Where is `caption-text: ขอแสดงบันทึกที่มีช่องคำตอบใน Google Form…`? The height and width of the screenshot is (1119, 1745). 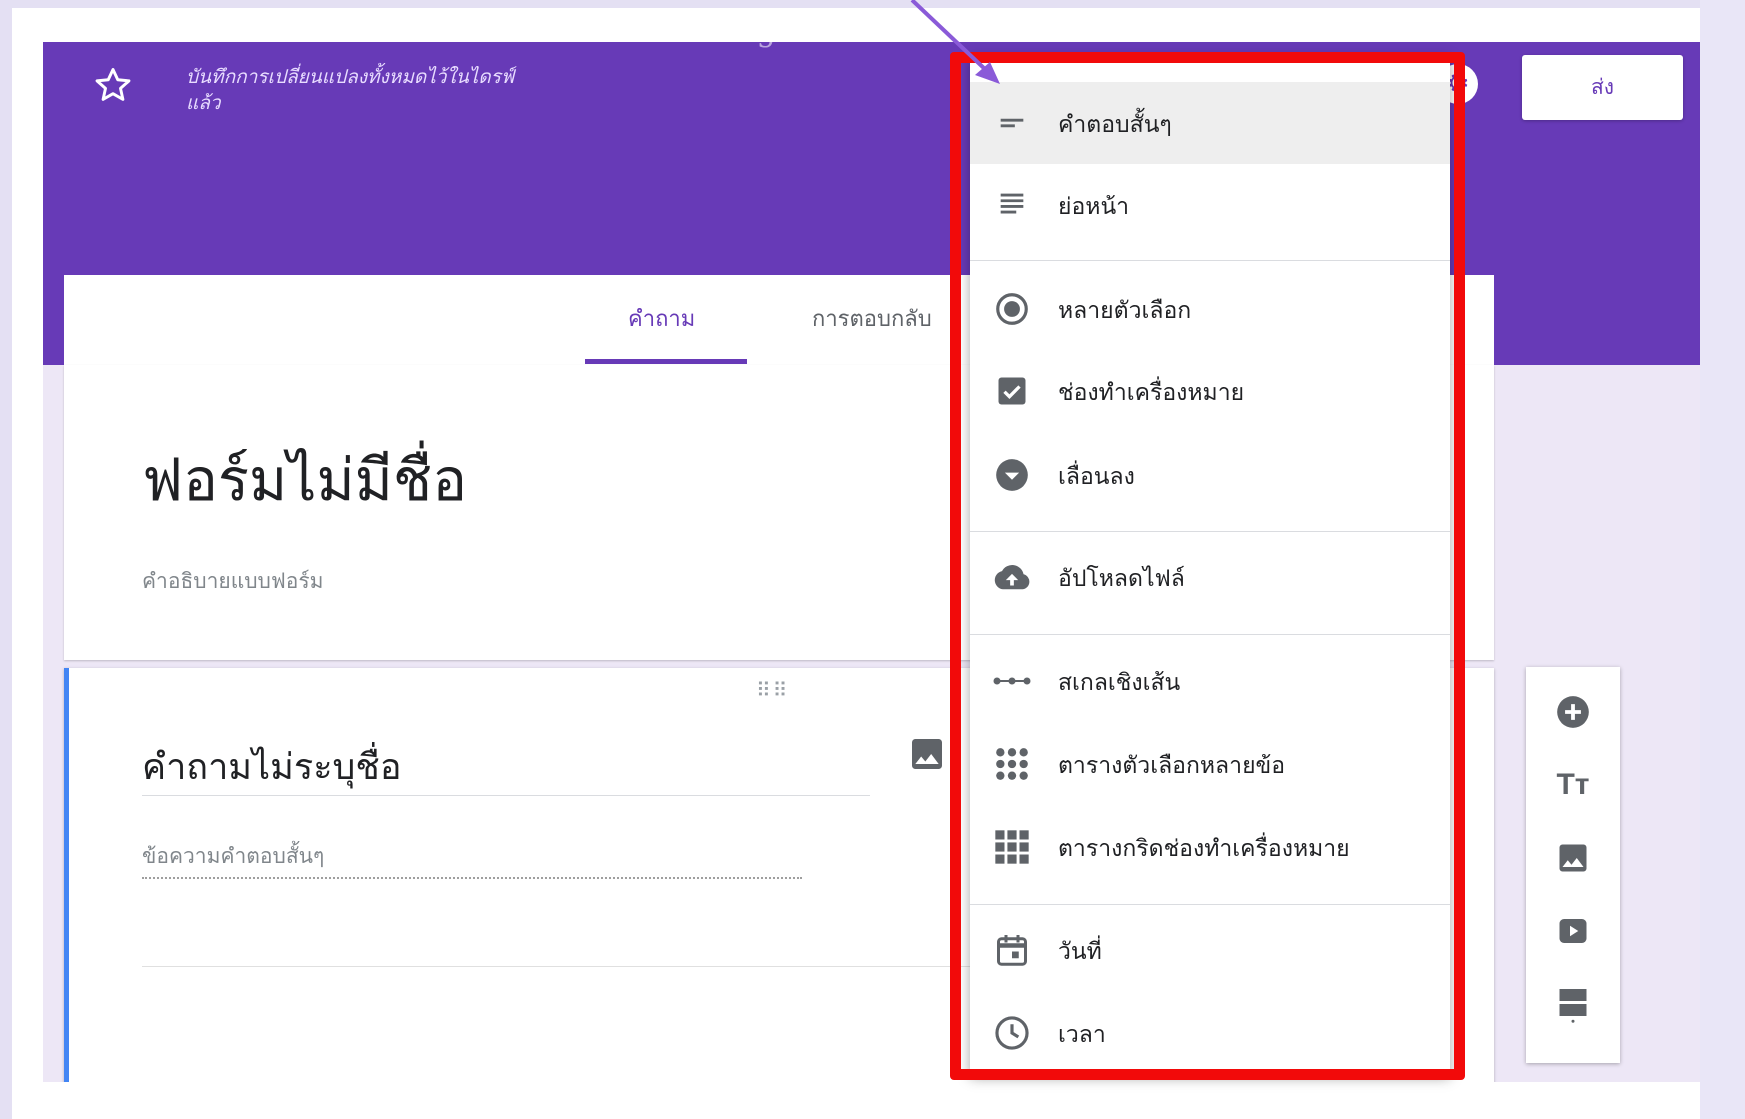 caption-text: ขอแสดงบันทึกที่มีช่องคำตอบใน Google Form… is located at coordinates (653, 31).